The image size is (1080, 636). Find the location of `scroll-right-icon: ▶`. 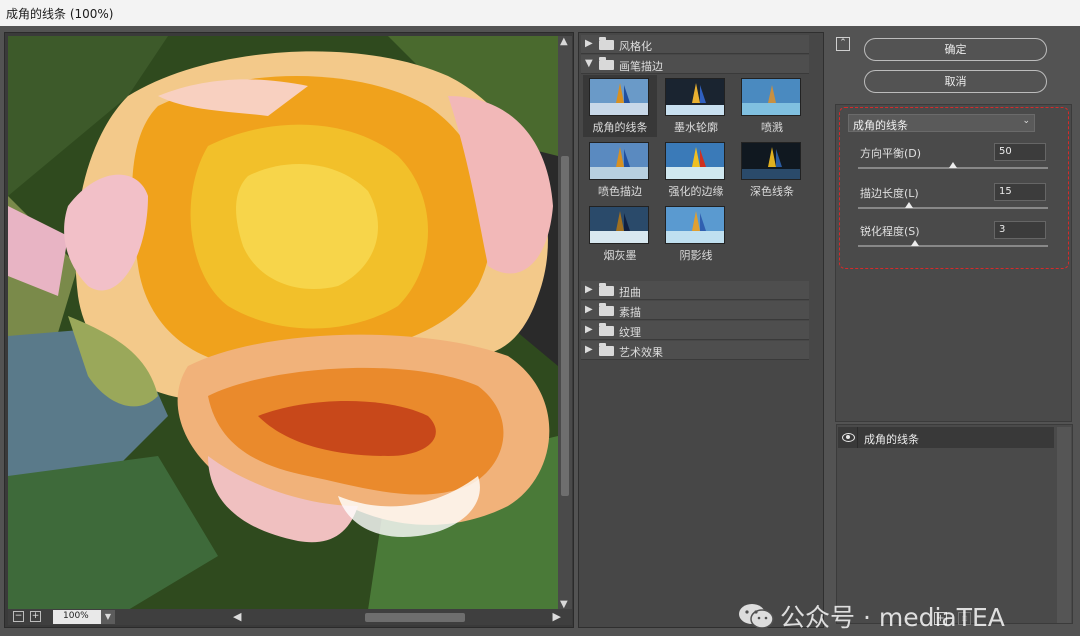

scroll-right-icon: ▶ is located at coordinates (557, 616).